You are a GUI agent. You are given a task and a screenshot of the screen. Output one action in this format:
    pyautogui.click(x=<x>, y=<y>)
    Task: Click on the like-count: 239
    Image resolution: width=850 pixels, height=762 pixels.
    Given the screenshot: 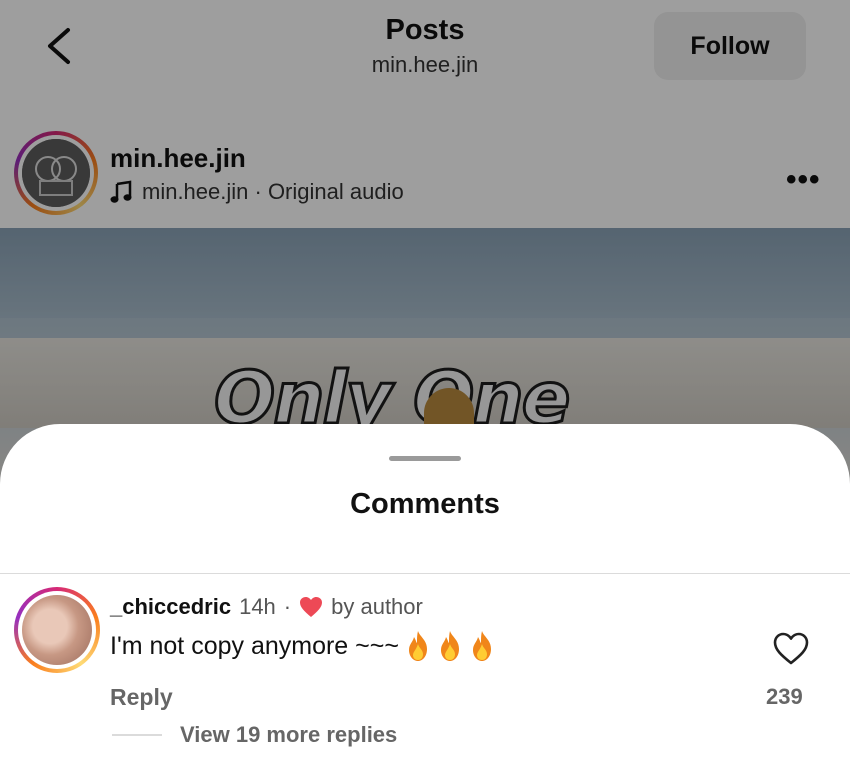 What is the action you would take?
    pyautogui.click(x=784, y=697)
    